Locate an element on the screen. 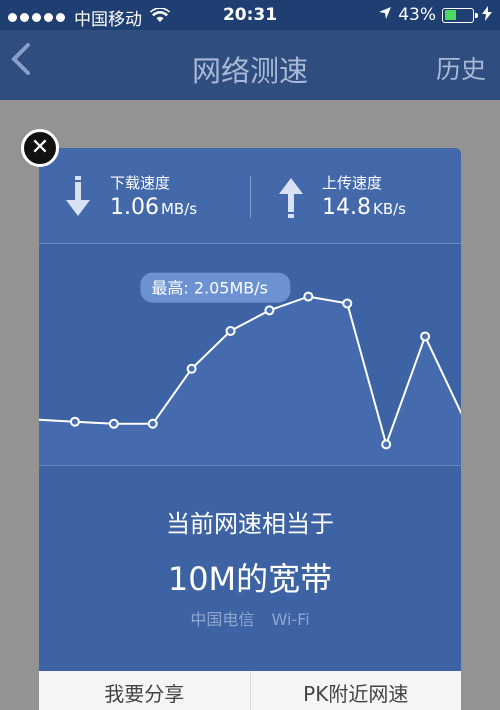 The image size is (500, 710). download-stat: 下载速度 1.06 MB/s is located at coordinates (153, 196).